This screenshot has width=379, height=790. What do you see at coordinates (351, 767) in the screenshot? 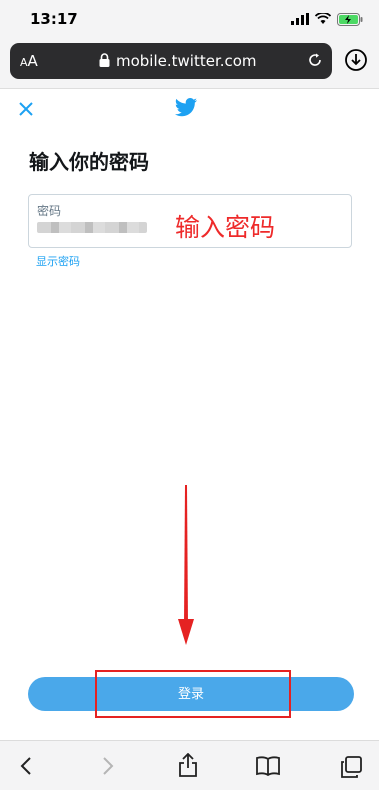
I see `tabs-icon` at bounding box center [351, 767].